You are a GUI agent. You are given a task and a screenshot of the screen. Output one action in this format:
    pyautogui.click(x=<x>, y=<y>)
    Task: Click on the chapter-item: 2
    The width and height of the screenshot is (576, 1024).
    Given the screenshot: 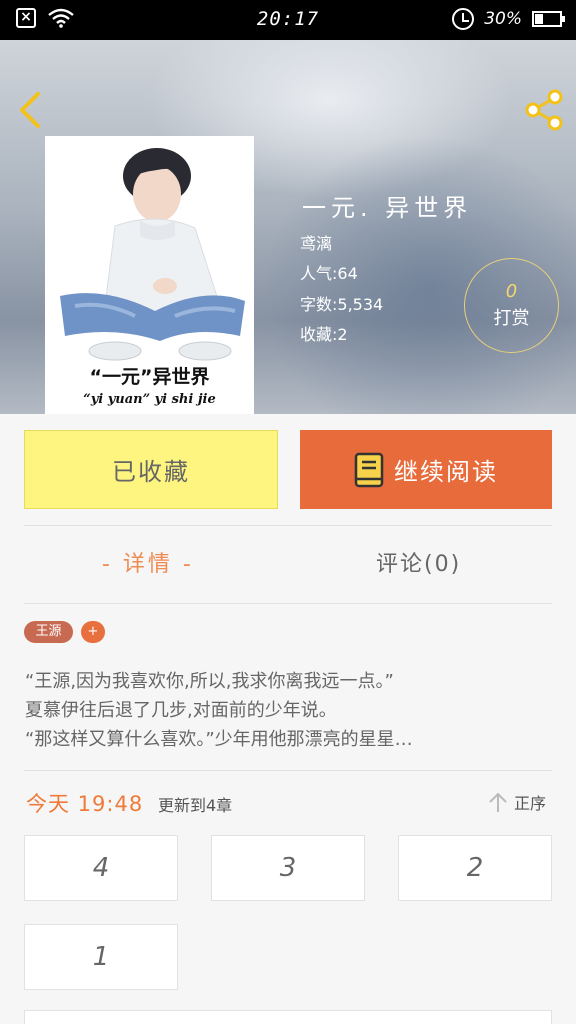 What is the action you would take?
    pyautogui.click(x=475, y=868)
    